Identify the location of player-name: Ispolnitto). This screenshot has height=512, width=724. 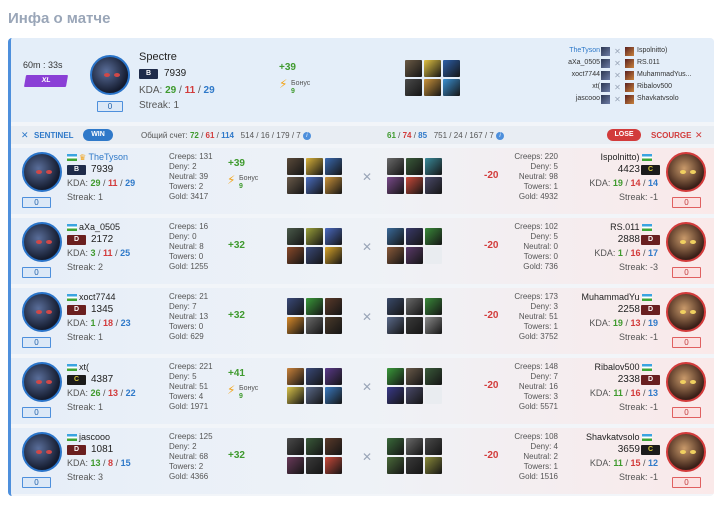
(627, 157).